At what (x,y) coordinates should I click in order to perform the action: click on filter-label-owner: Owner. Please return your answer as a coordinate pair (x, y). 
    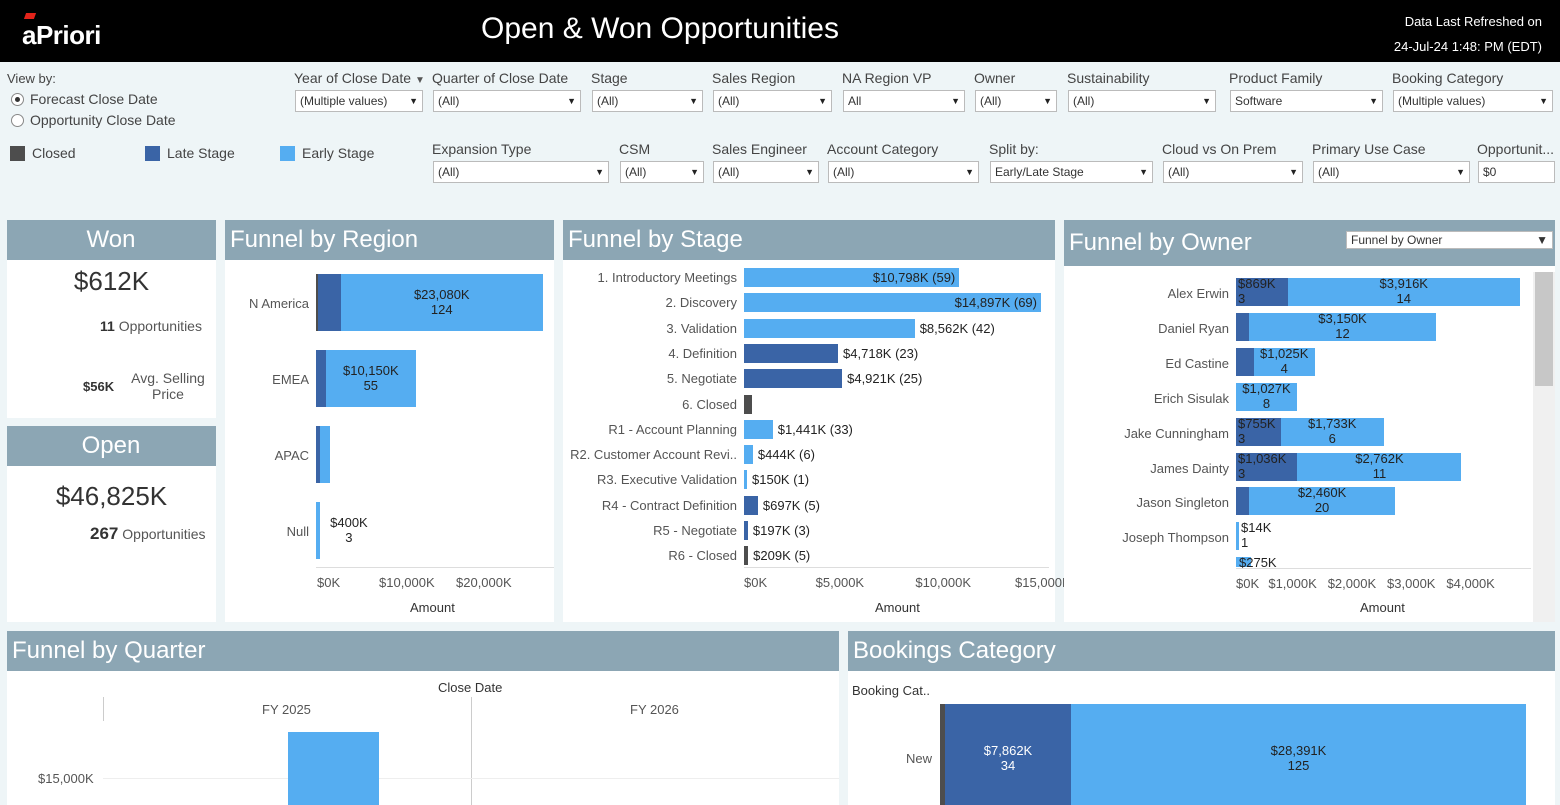
    Looking at the image, I should click on (995, 78).